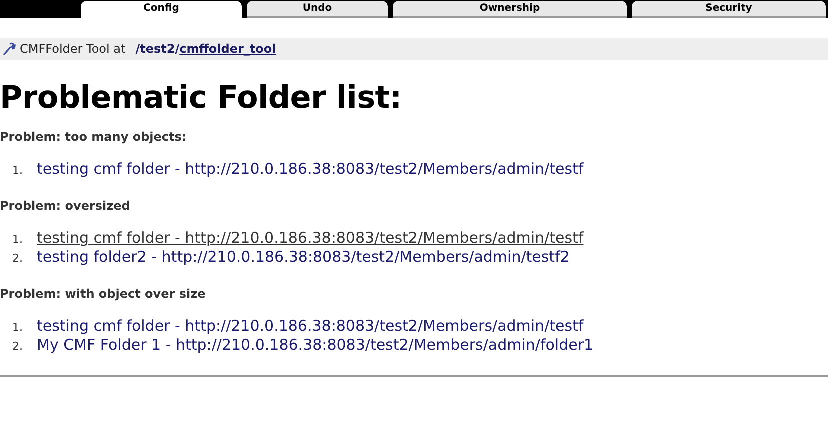 This screenshot has height=424, width=828. I want to click on breadcrumb-link: cmffolder_tool, so click(228, 49).